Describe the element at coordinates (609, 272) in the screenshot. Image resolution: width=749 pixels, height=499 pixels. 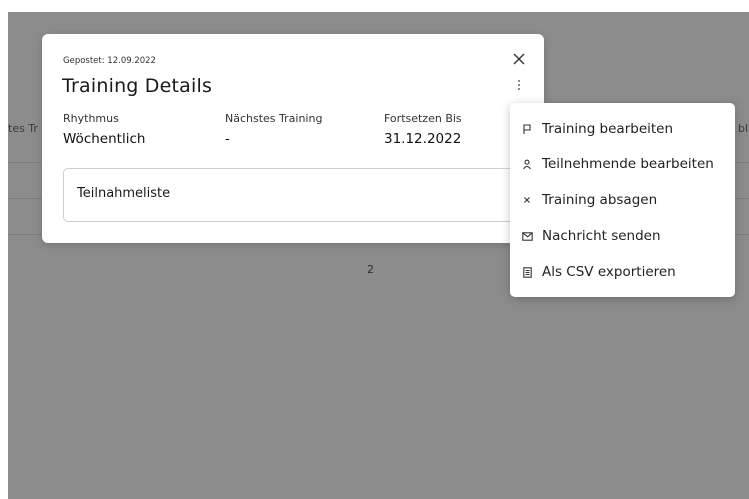
I see `menu-item-label: Als CSV exportieren` at that location.